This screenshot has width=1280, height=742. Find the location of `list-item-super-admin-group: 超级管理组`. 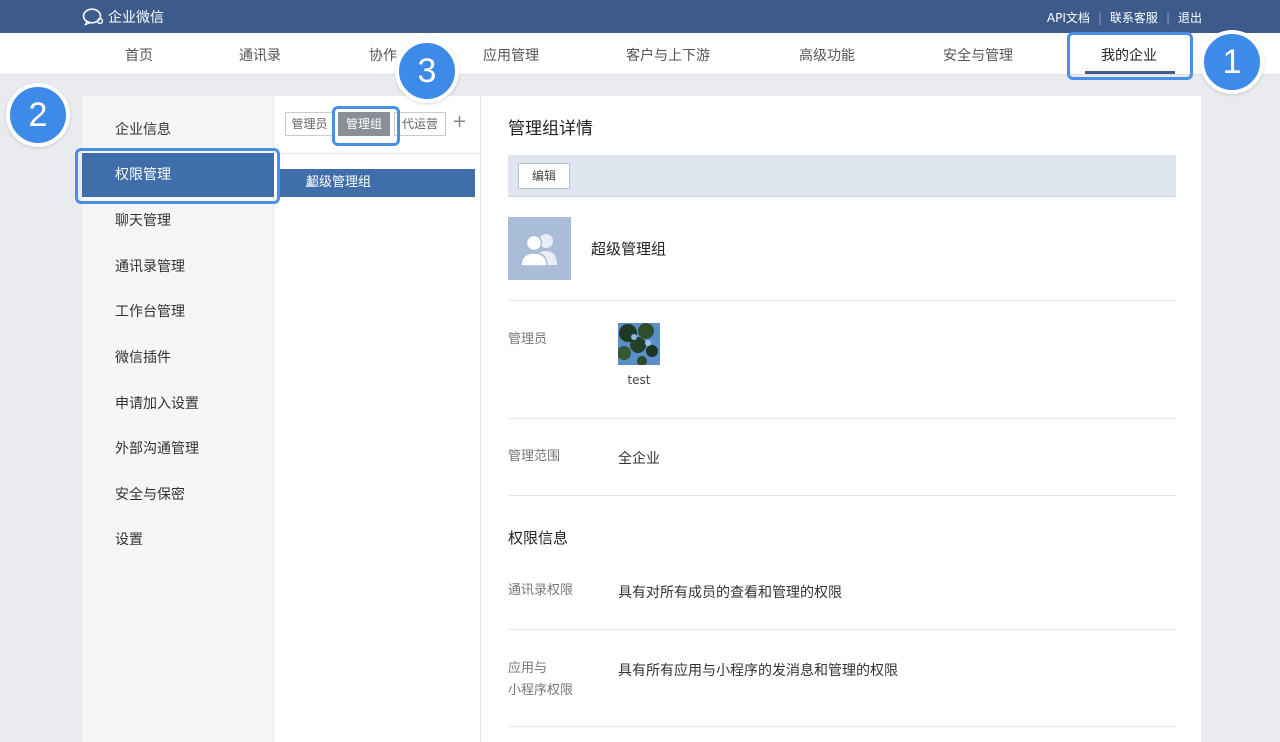

list-item-super-admin-group: 超级管理组 is located at coordinates (377, 183).